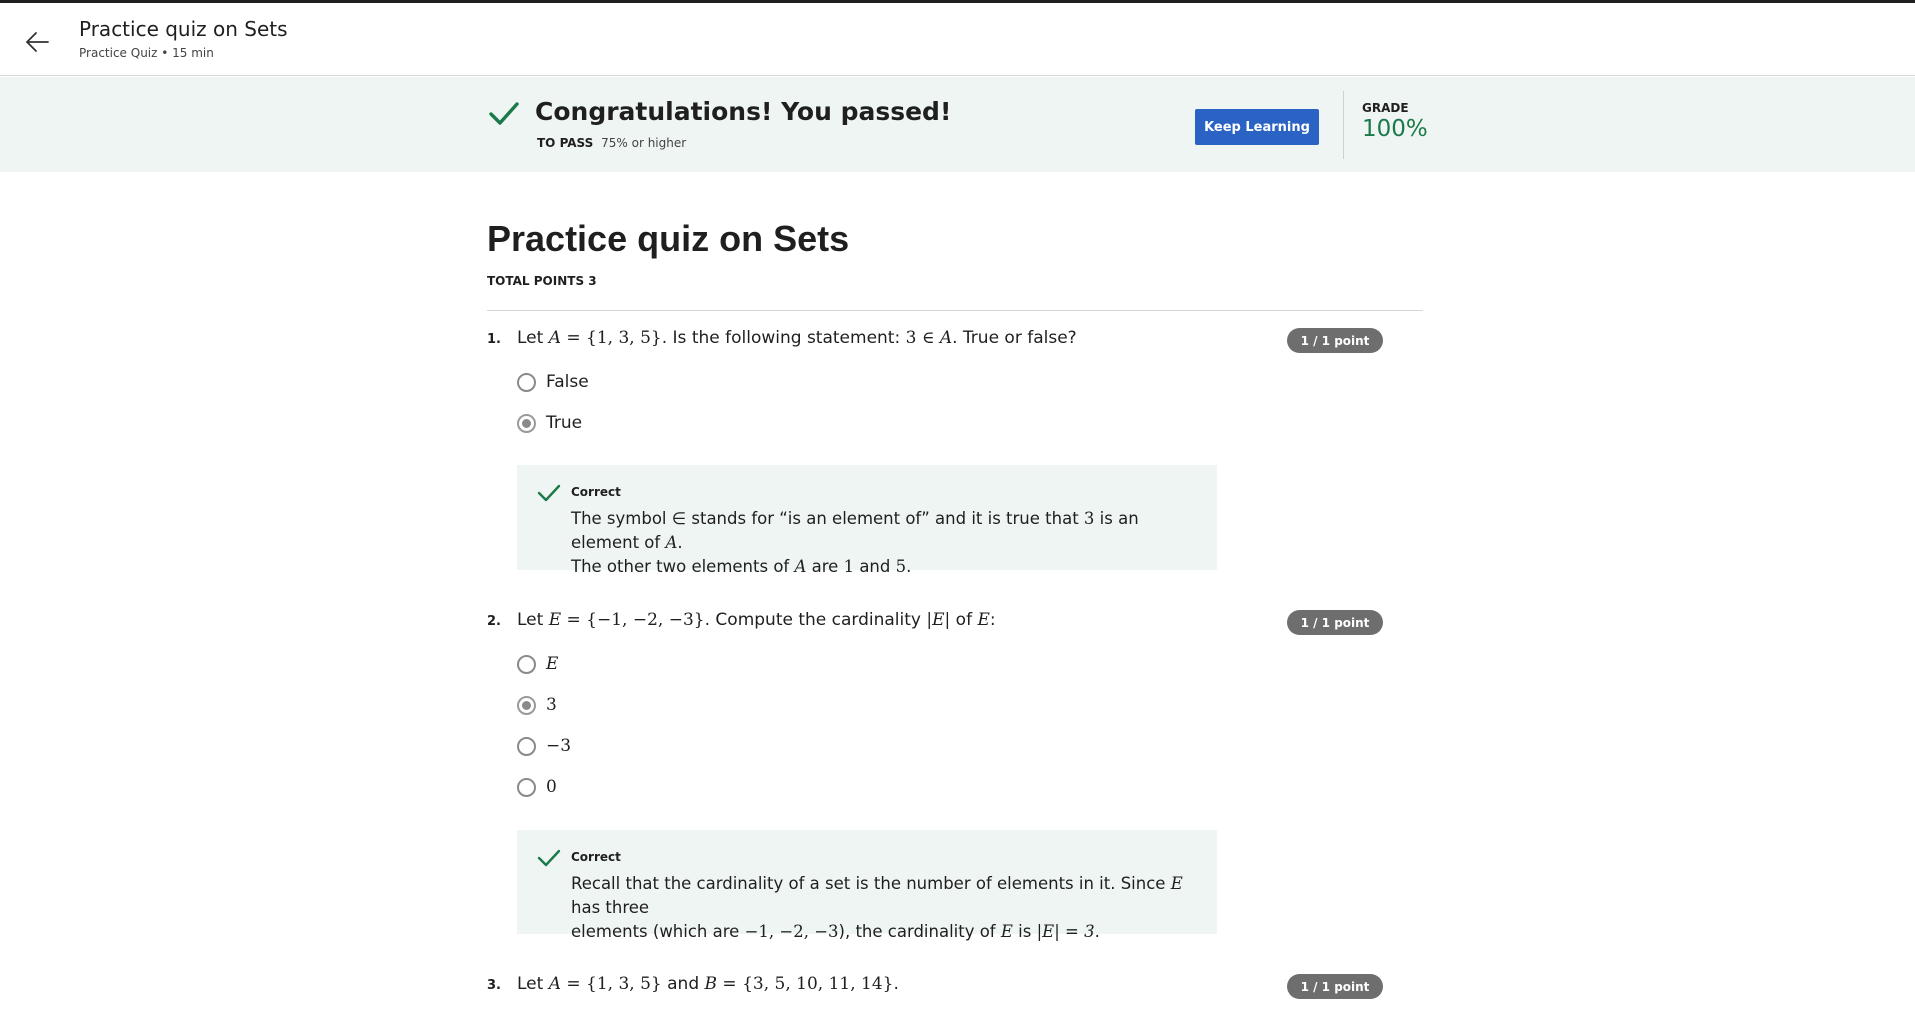 The height and width of the screenshot is (1020, 1915). What do you see at coordinates (683, 566) in the screenshot?
I see `feedback-text-part: The other two elements of` at bounding box center [683, 566].